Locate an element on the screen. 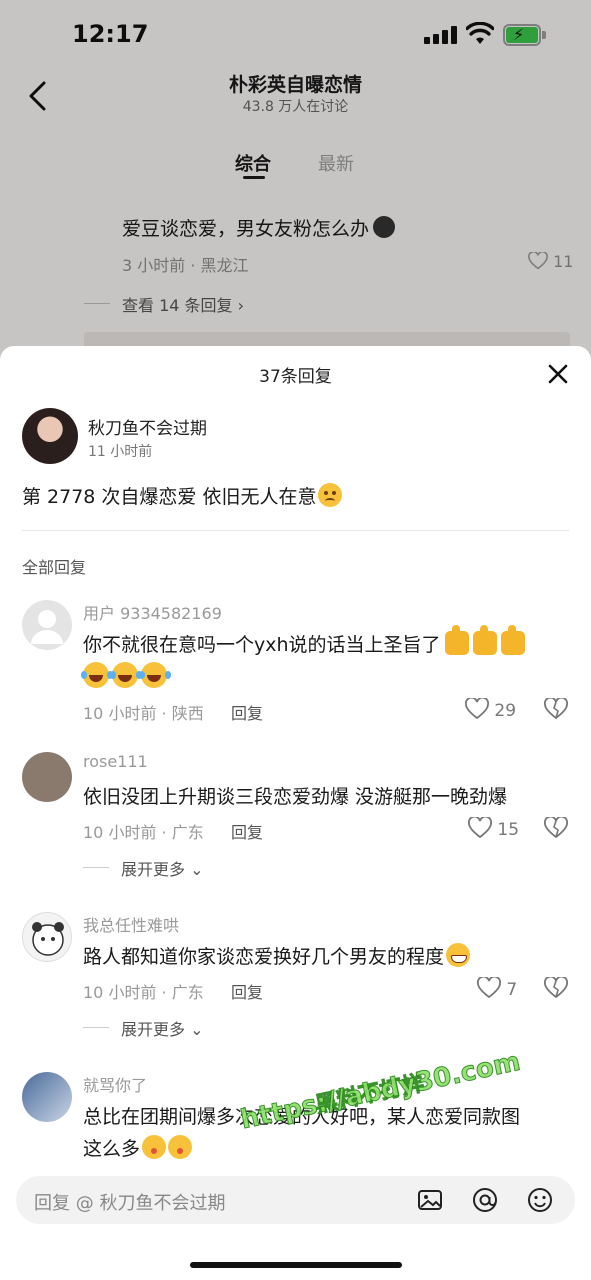 Image resolution: width=591 pixels, height=1280 pixels. like-button: 15 is located at coordinates (494, 827).